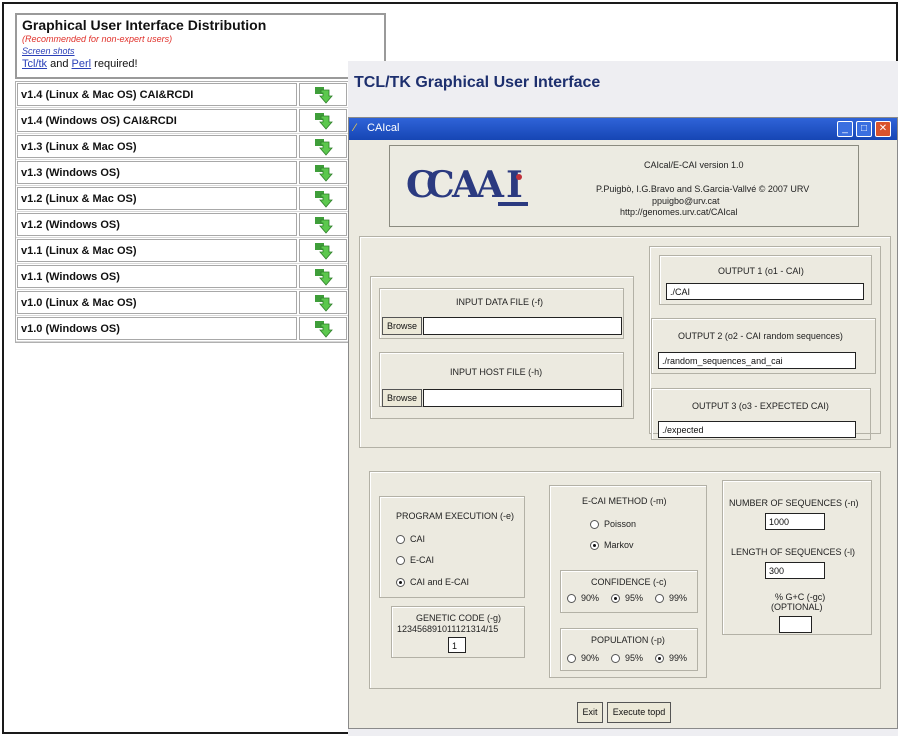 The width and height of the screenshot is (900, 736). Describe the element at coordinates (757, 360) in the screenshot. I see `output2-field: ./random_sequences_and_cai` at that location.